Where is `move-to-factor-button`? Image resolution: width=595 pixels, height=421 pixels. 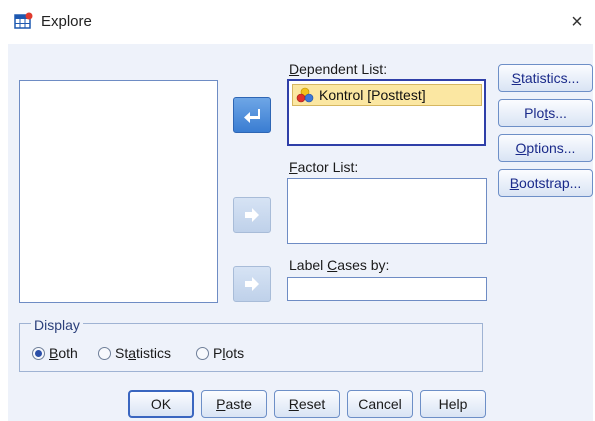
move-to-factor-button is located at coordinates (252, 215).